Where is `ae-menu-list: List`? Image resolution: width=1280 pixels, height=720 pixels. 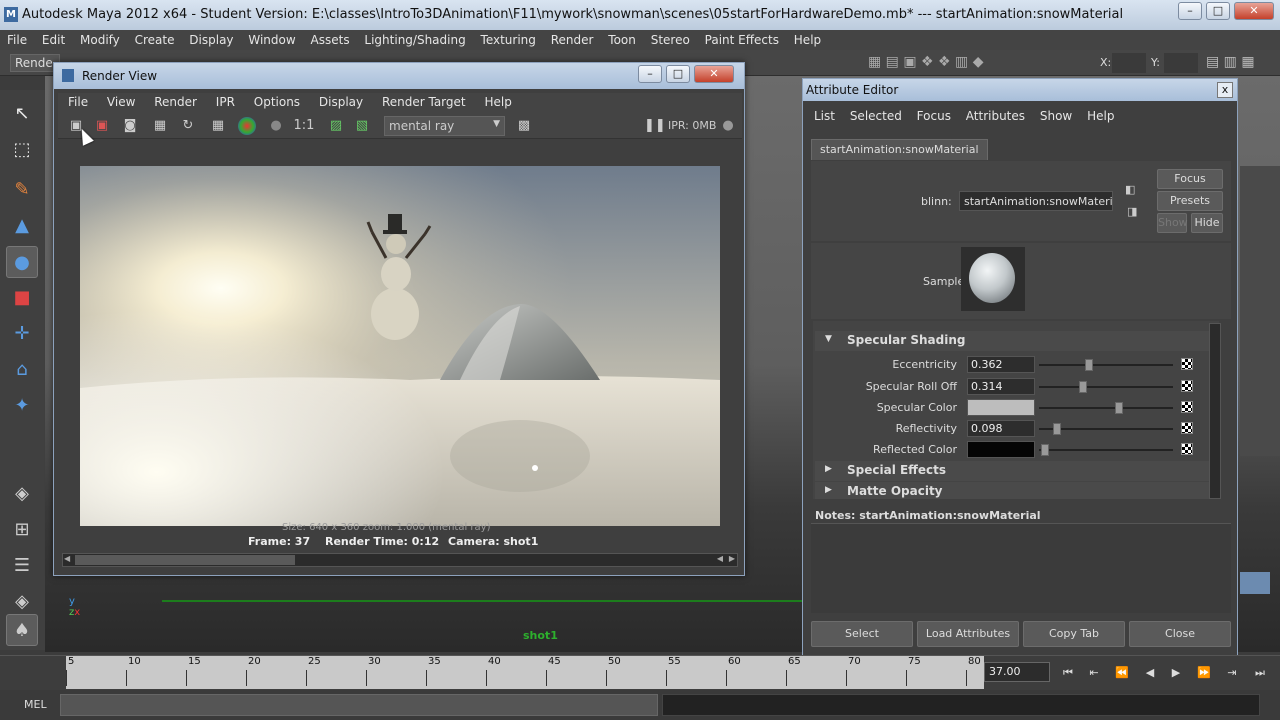 ae-menu-list: List is located at coordinates (823, 114).